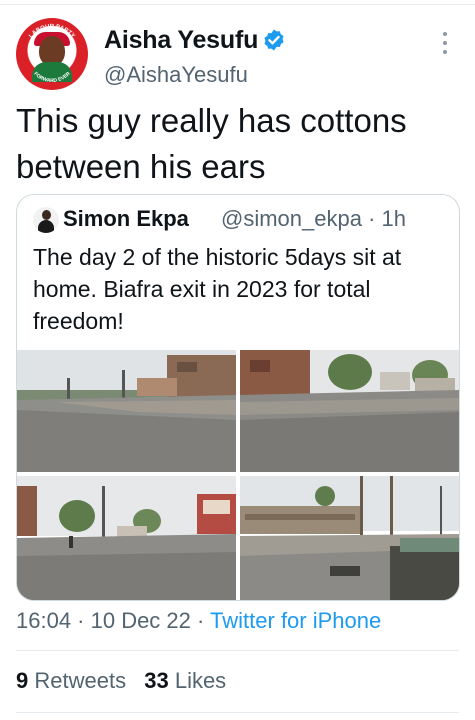 Image resolution: width=475 pixels, height=720 pixels. What do you see at coordinates (126, 218) in the screenshot?
I see `quoted-author-name: Simon Ekpa` at bounding box center [126, 218].